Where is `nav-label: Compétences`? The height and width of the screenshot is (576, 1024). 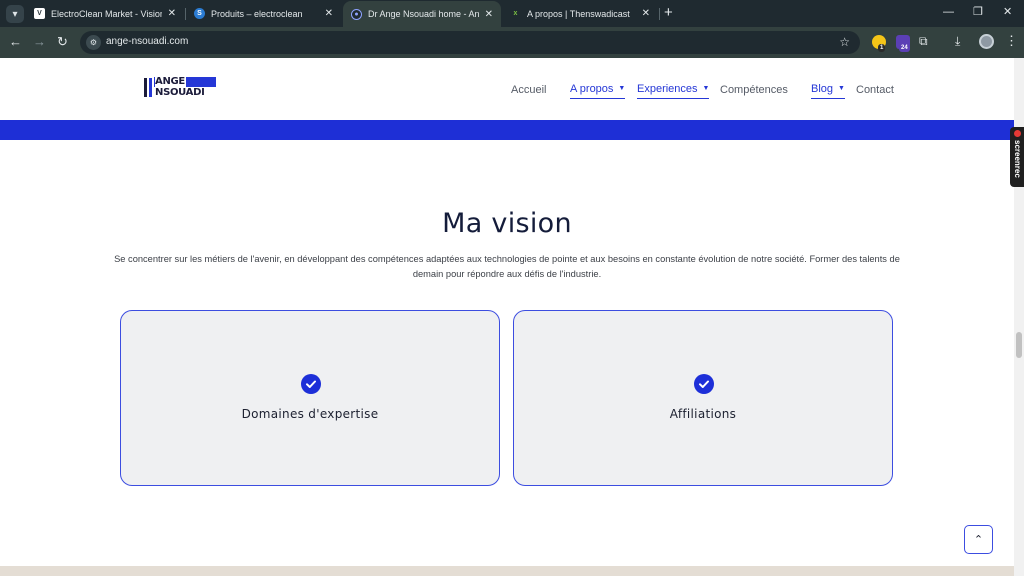 nav-label: Compétences is located at coordinates (754, 90).